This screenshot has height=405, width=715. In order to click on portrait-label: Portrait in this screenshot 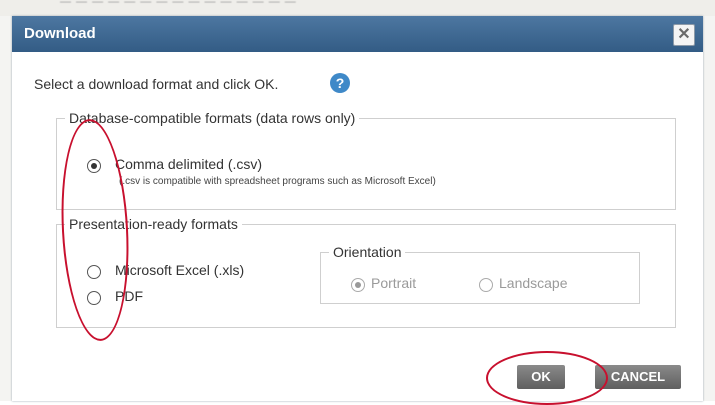, I will do `click(394, 283)`.